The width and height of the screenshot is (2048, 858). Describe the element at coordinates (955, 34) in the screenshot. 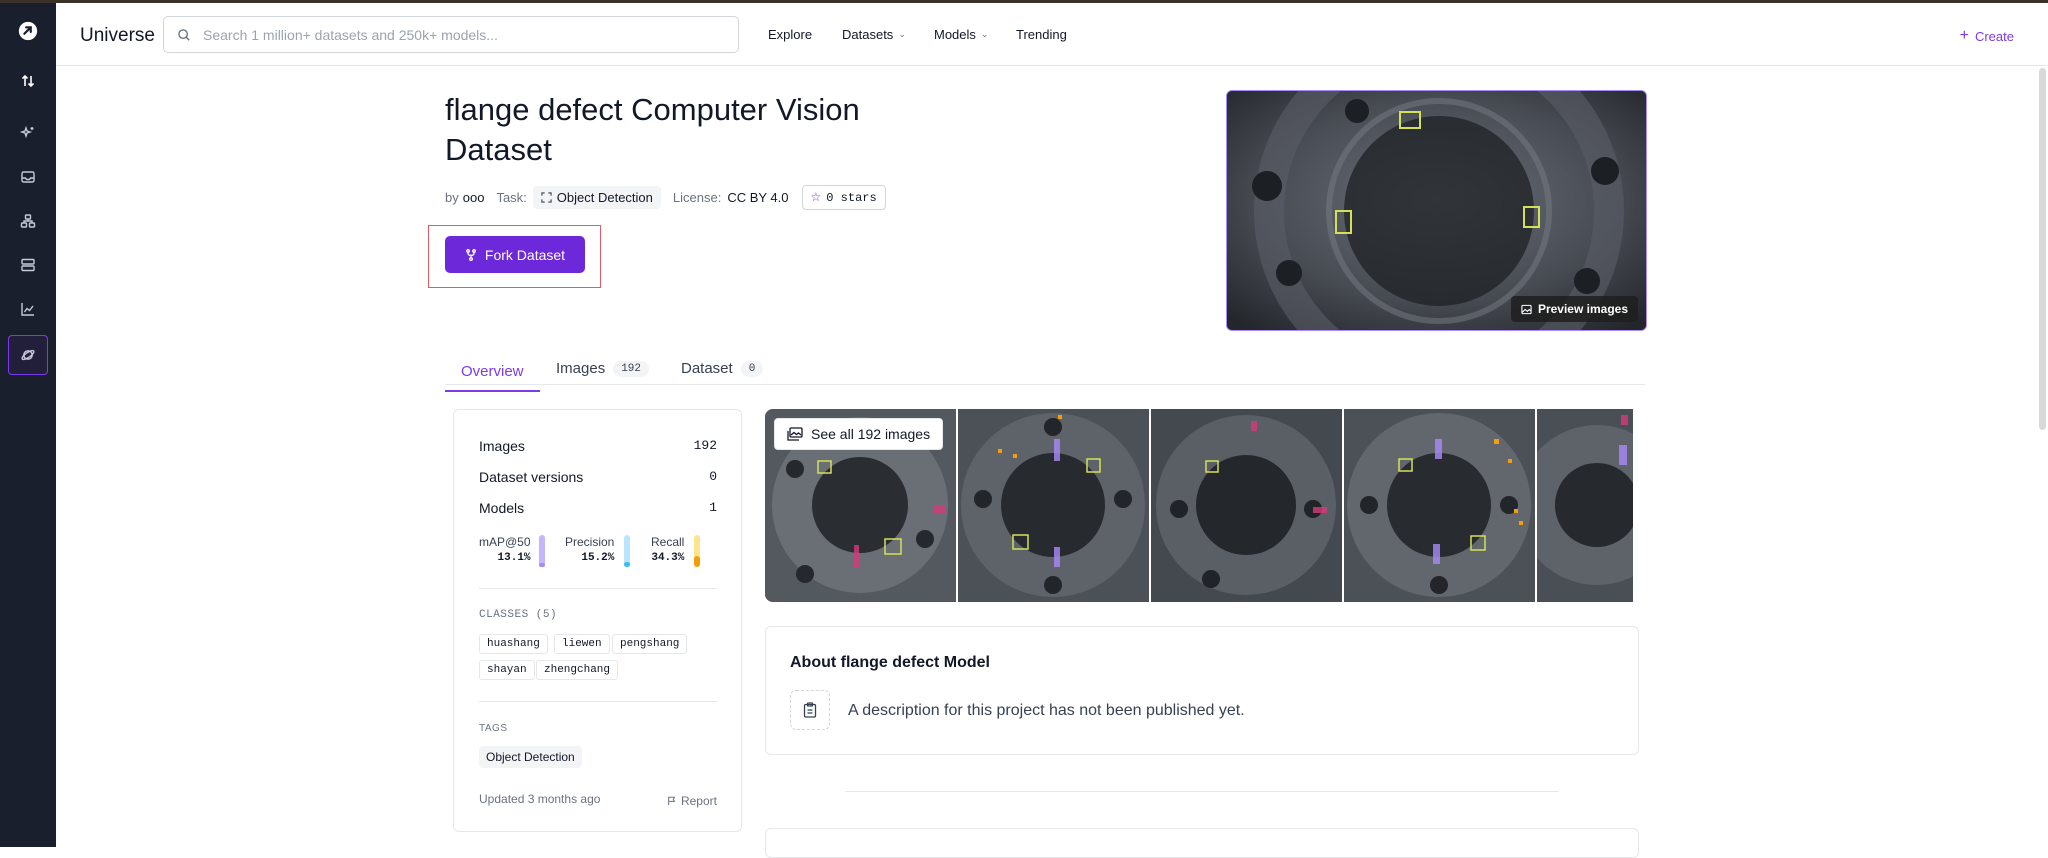

I see `nav-models-label: Models` at that location.